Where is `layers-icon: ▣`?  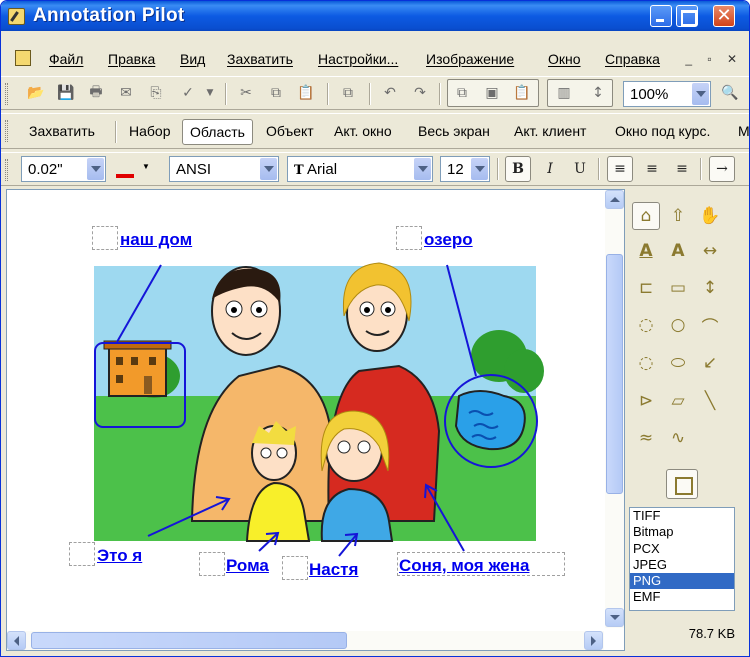 layers-icon: ▣ is located at coordinates (492, 93).